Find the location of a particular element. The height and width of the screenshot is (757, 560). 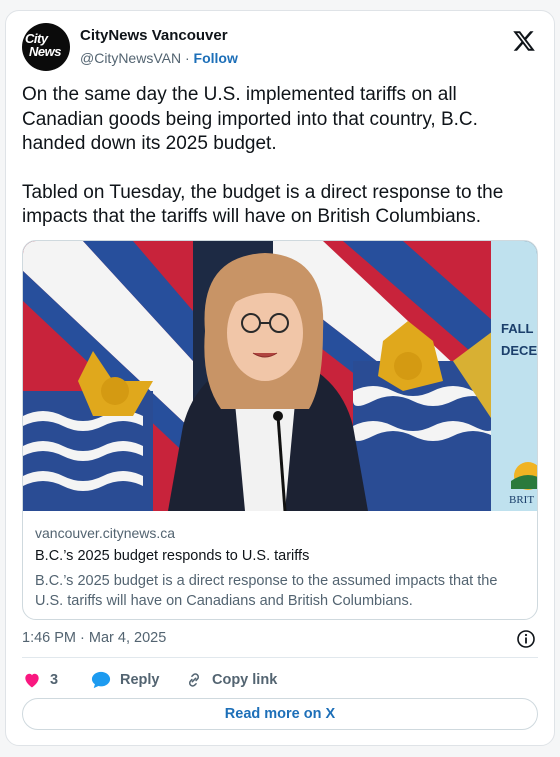

author-handle: @CityNewsVAN is located at coordinates (130, 58).